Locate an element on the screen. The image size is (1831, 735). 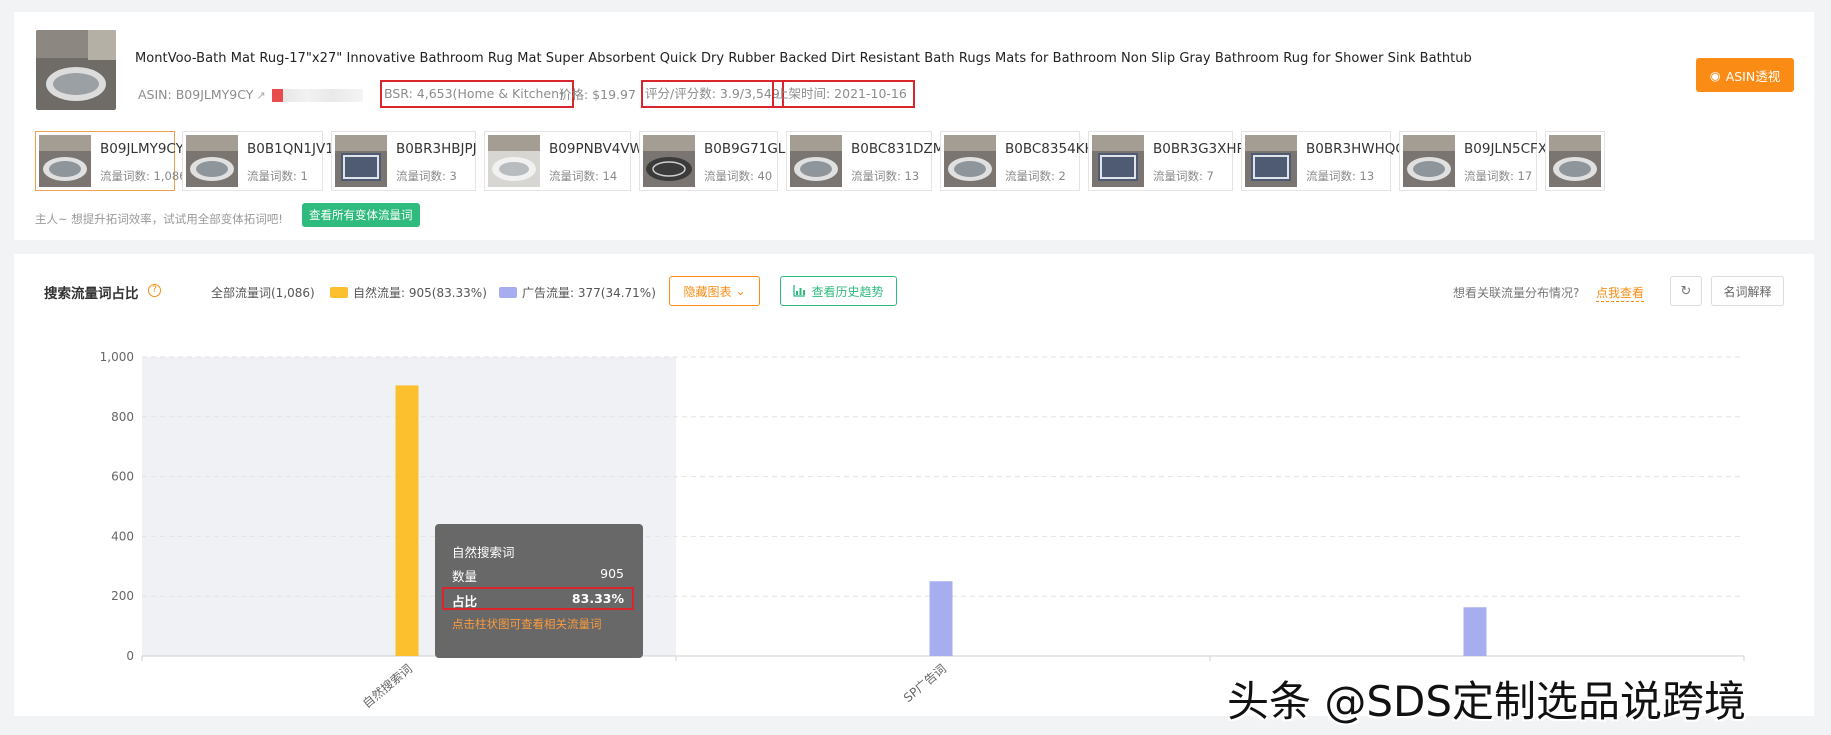
tooltip-hint: 点击柱状图可查看相关流量词 is located at coordinates (527, 624).